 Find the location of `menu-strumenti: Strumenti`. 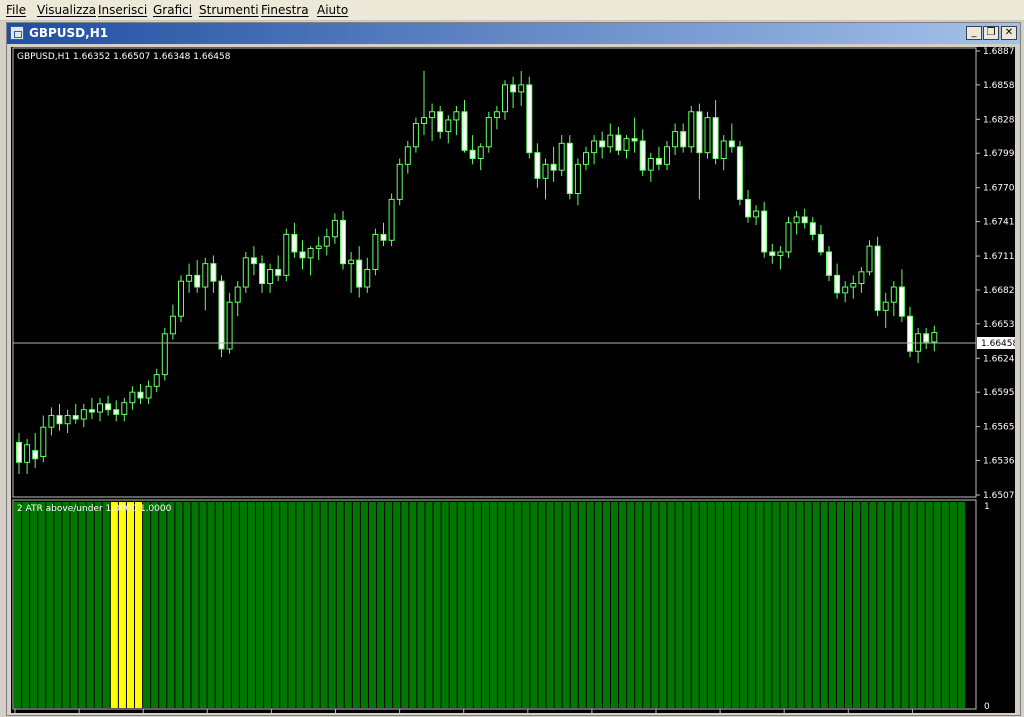

menu-strumenti: Strumenti is located at coordinates (229, 10).